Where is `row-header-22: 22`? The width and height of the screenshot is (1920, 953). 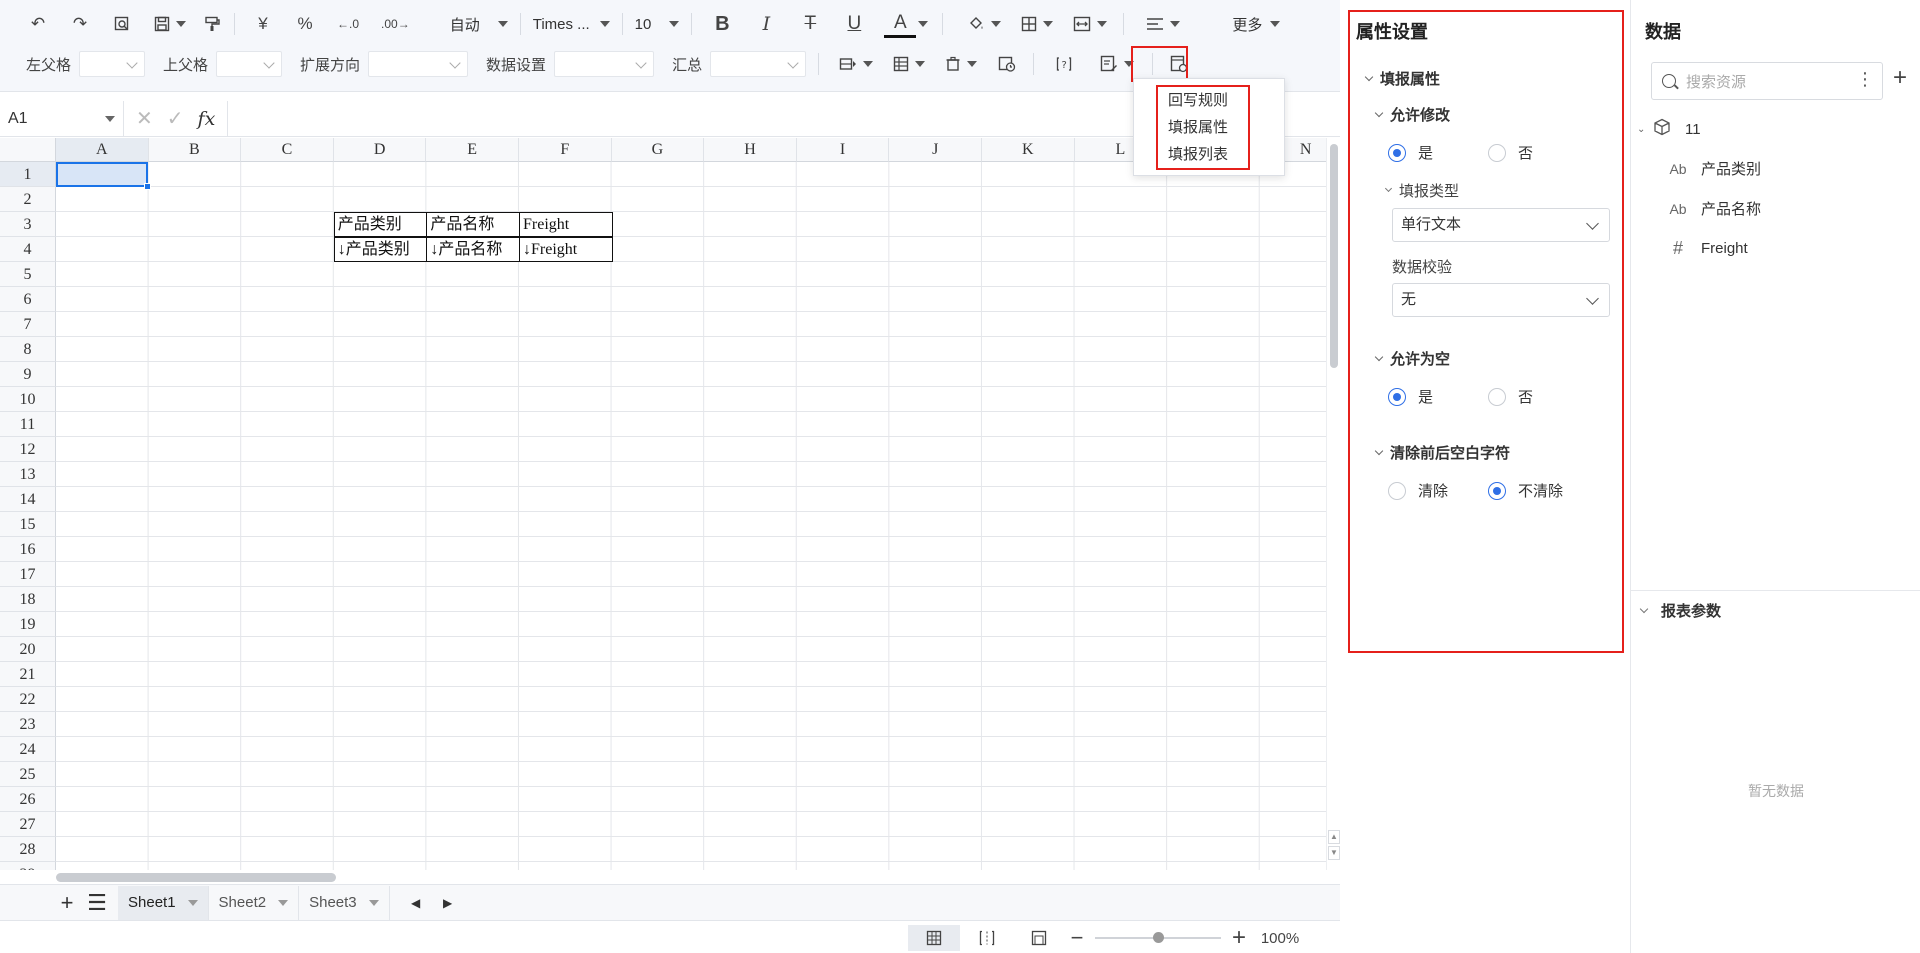 row-header-22: 22 is located at coordinates (28, 699).